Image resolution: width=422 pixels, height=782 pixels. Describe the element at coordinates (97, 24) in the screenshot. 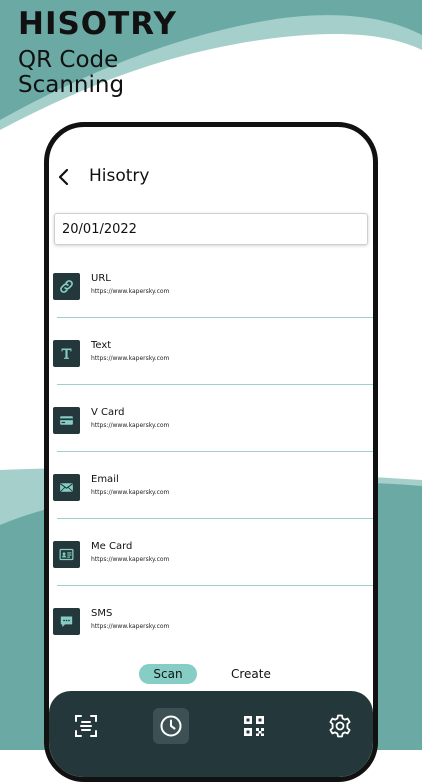

I see `promo-title: HISOTRY` at that location.